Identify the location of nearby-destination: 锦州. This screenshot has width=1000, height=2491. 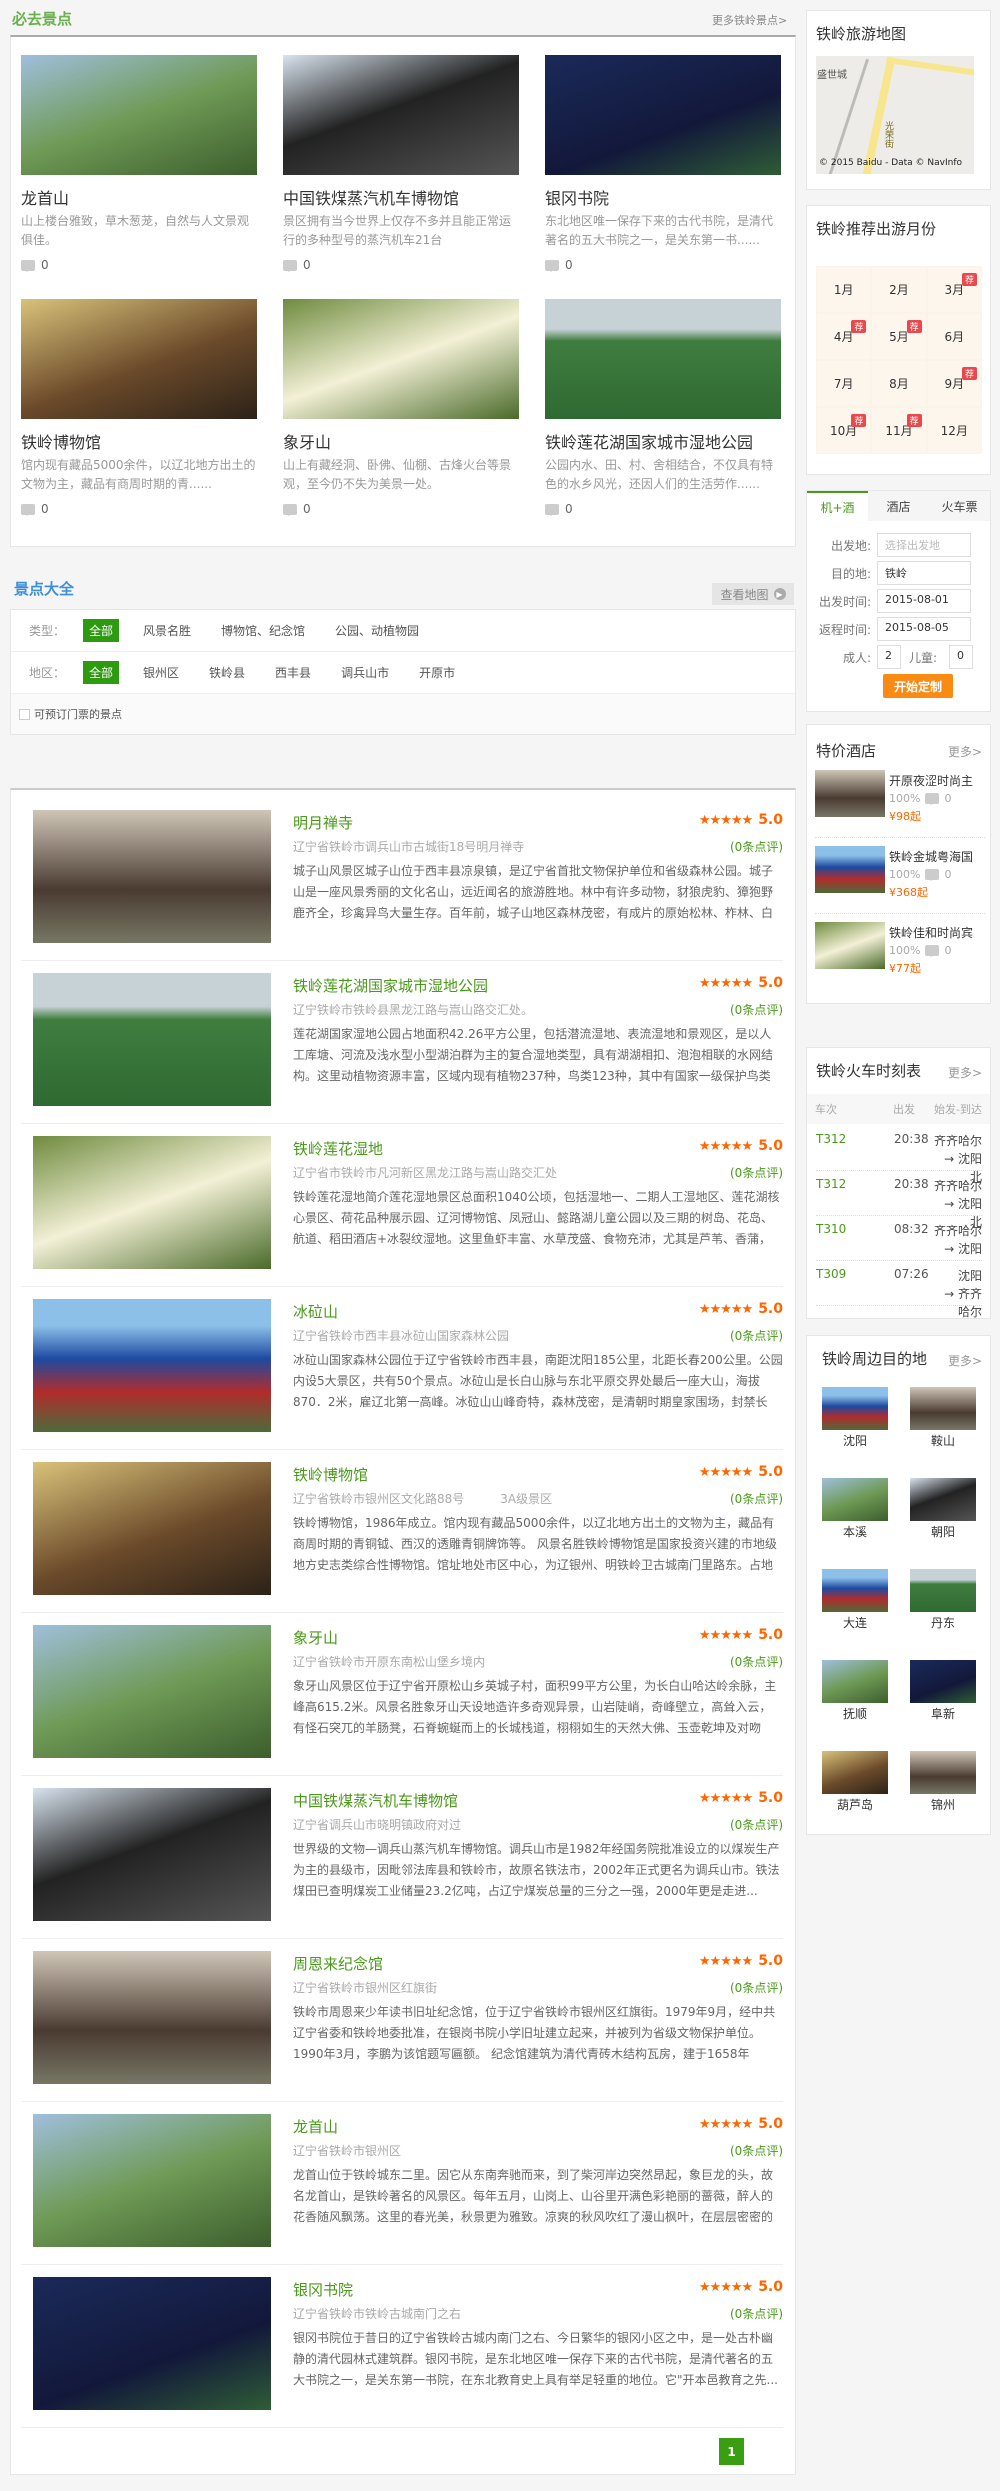
(943, 1782).